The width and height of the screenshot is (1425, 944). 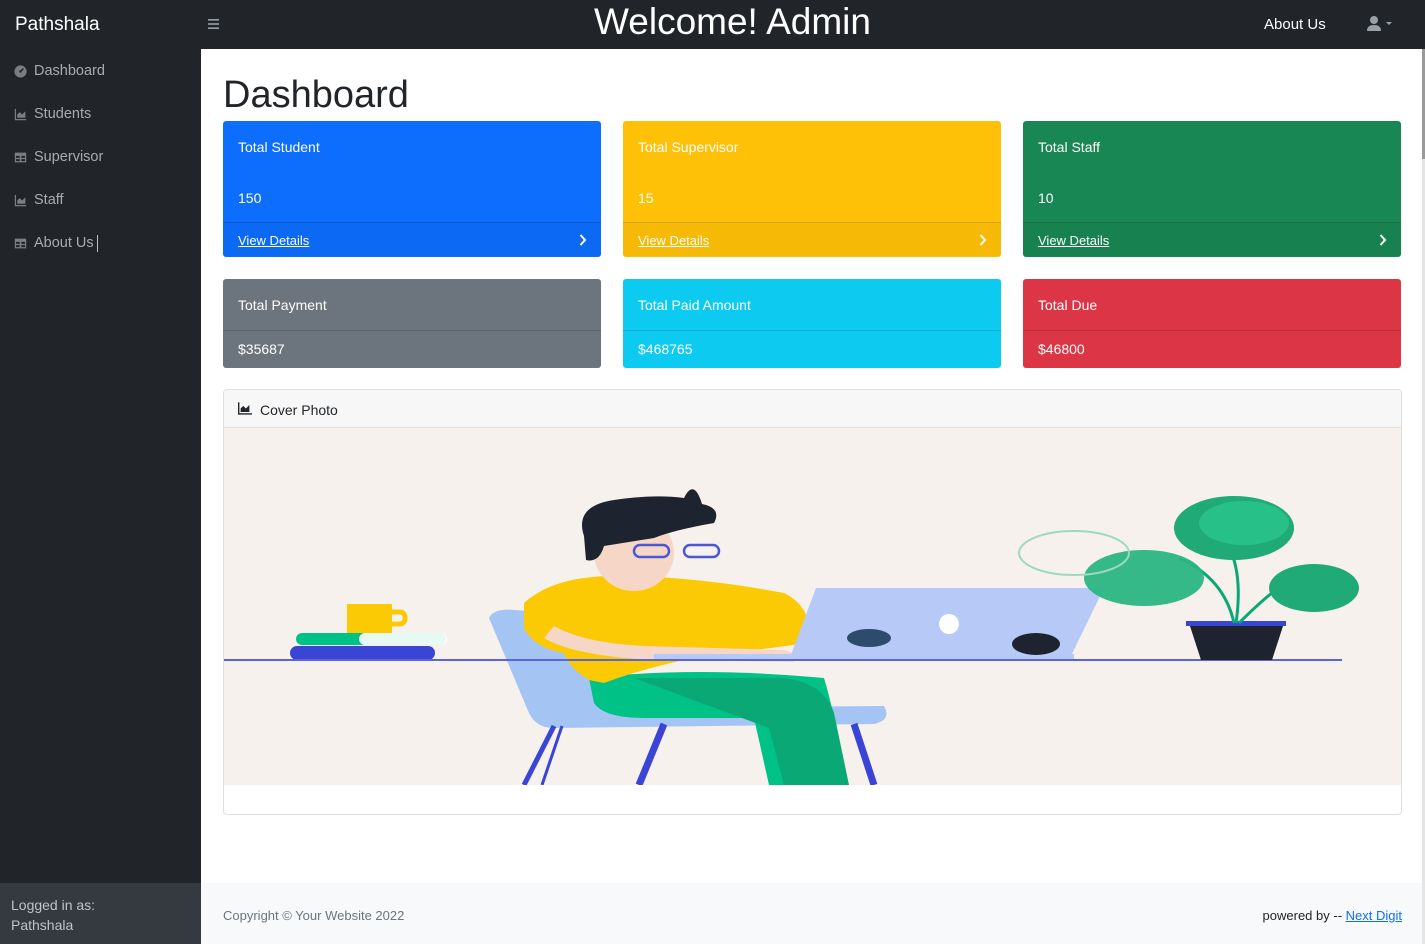 What do you see at coordinates (314, 915) in the screenshot?
I see `copyright-text: Copyright © Your Website 2022` at bounding box center [314, 915].